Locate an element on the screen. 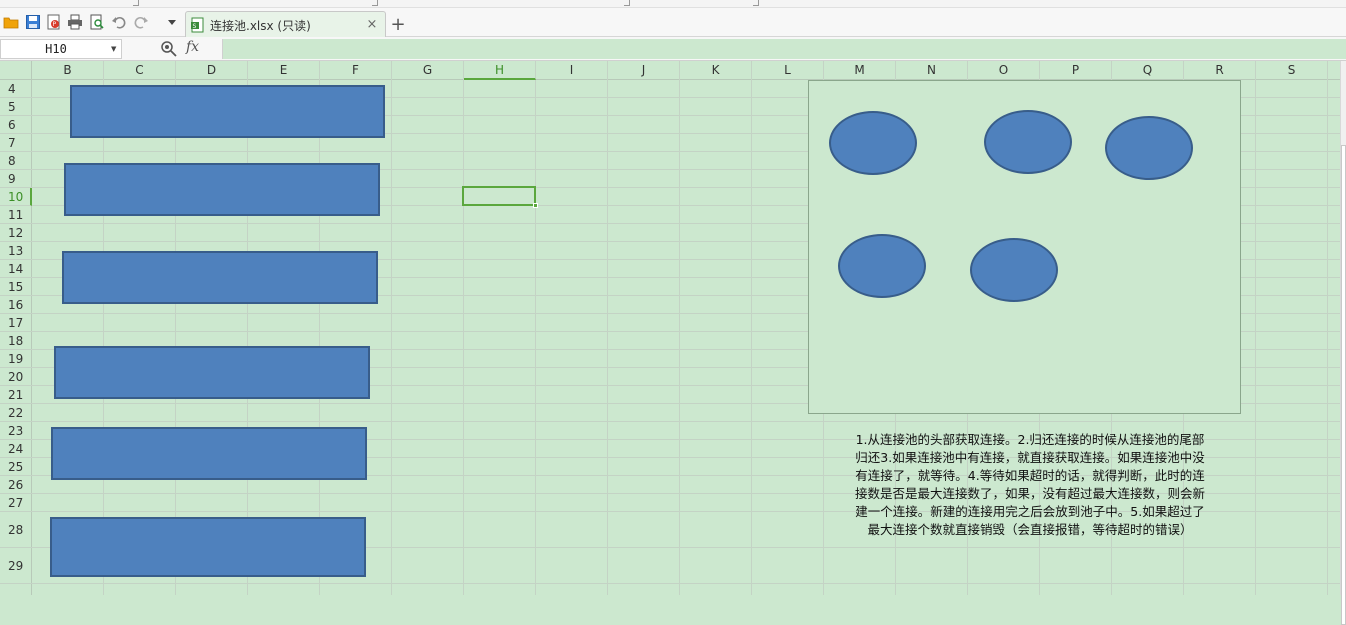 This screenshot has width=1346, height=625. row-header: 20 is located at coordinates (16, 377).